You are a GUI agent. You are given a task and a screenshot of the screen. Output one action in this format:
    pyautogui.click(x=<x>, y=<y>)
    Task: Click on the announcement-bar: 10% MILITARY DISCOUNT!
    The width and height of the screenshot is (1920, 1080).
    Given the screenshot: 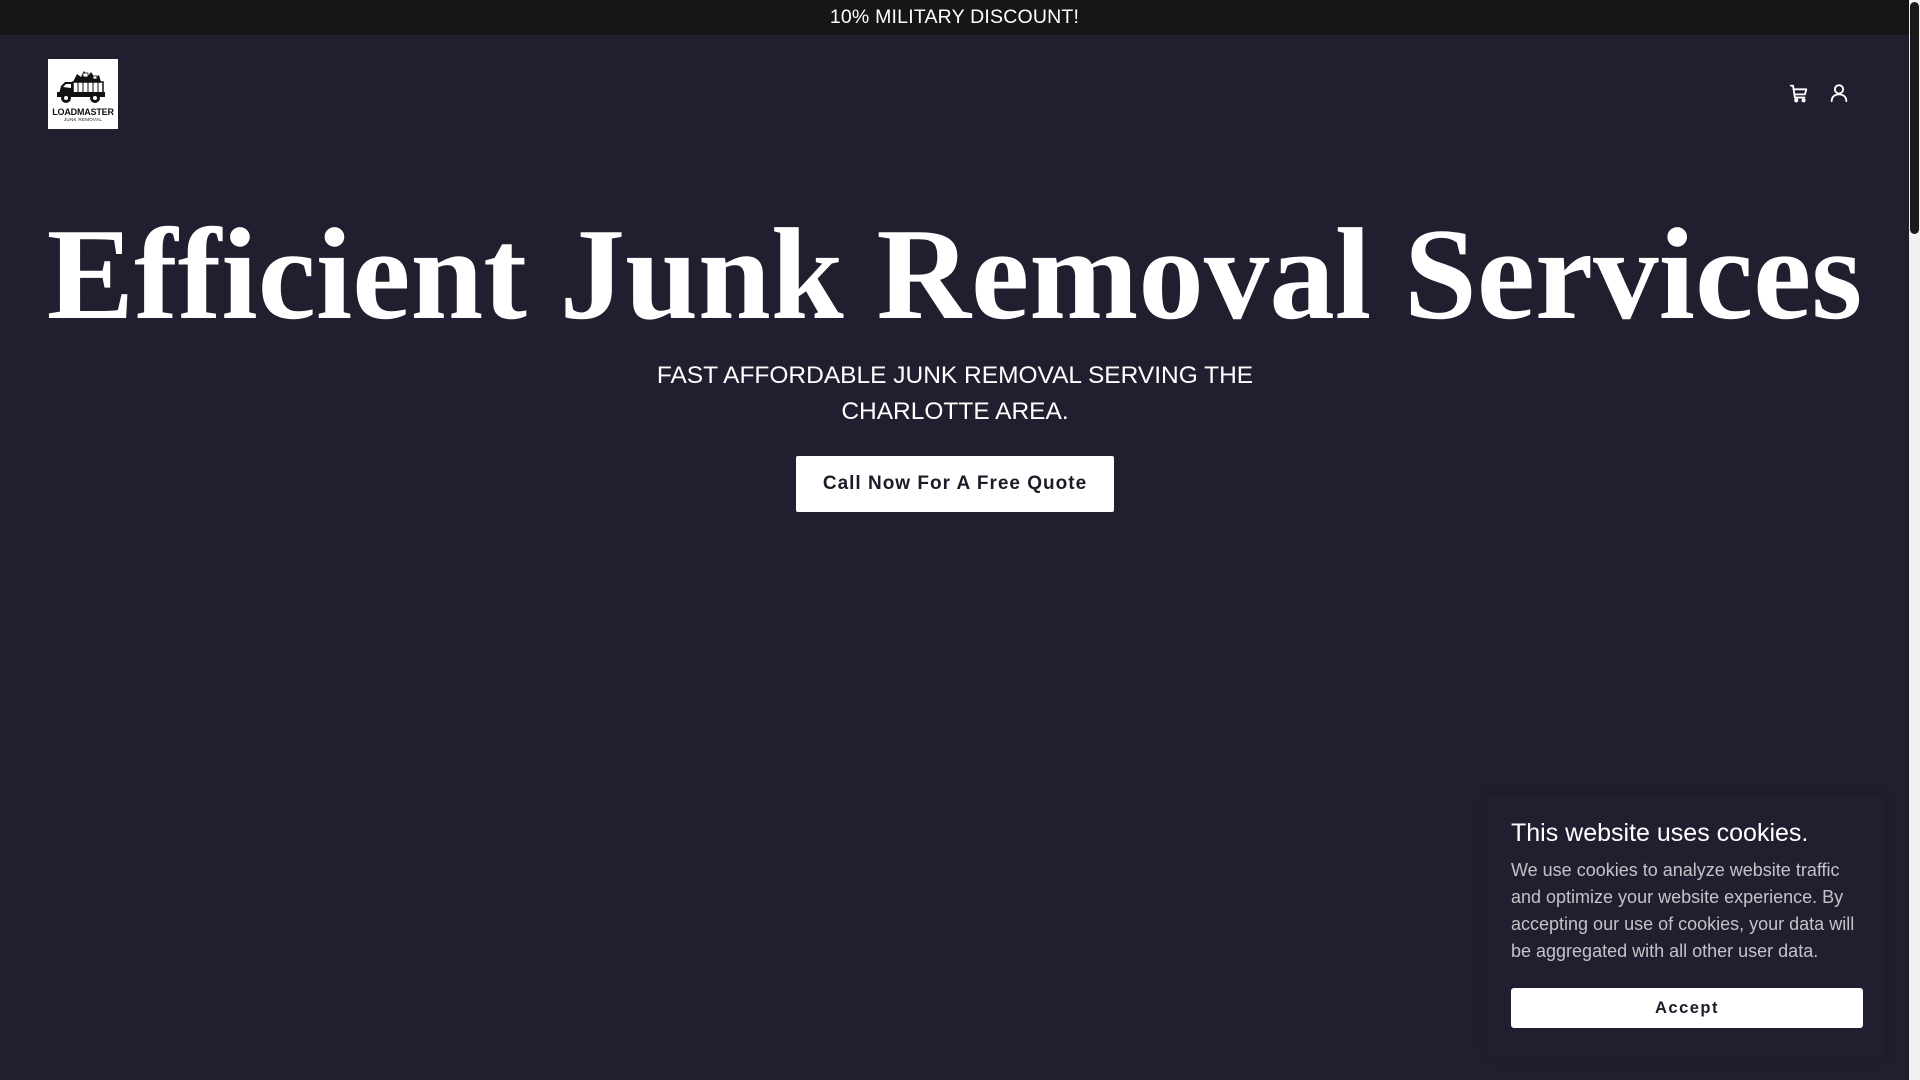 What is the action you would take?
    pyautogui.click(x=954, y=17)
    